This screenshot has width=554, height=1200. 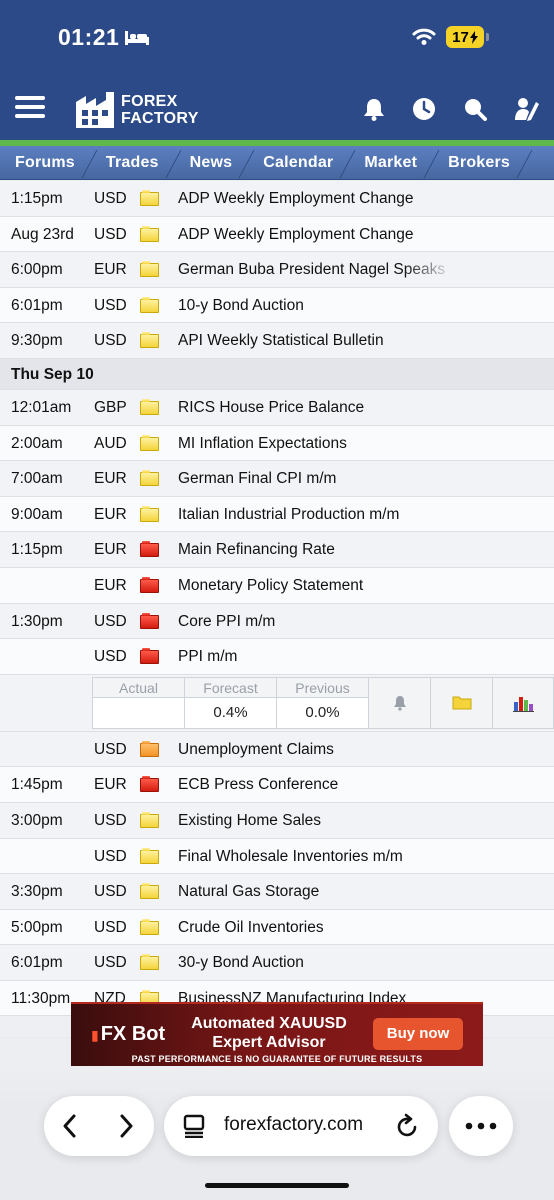 I want to click on table-row: EUR Monetary Policy Statement, so click(x=277, y=585).